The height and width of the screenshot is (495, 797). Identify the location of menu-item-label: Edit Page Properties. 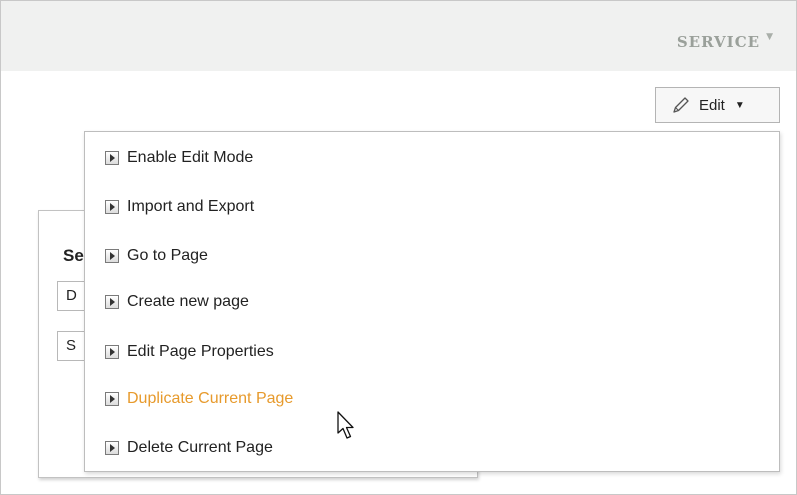
(200, 351).